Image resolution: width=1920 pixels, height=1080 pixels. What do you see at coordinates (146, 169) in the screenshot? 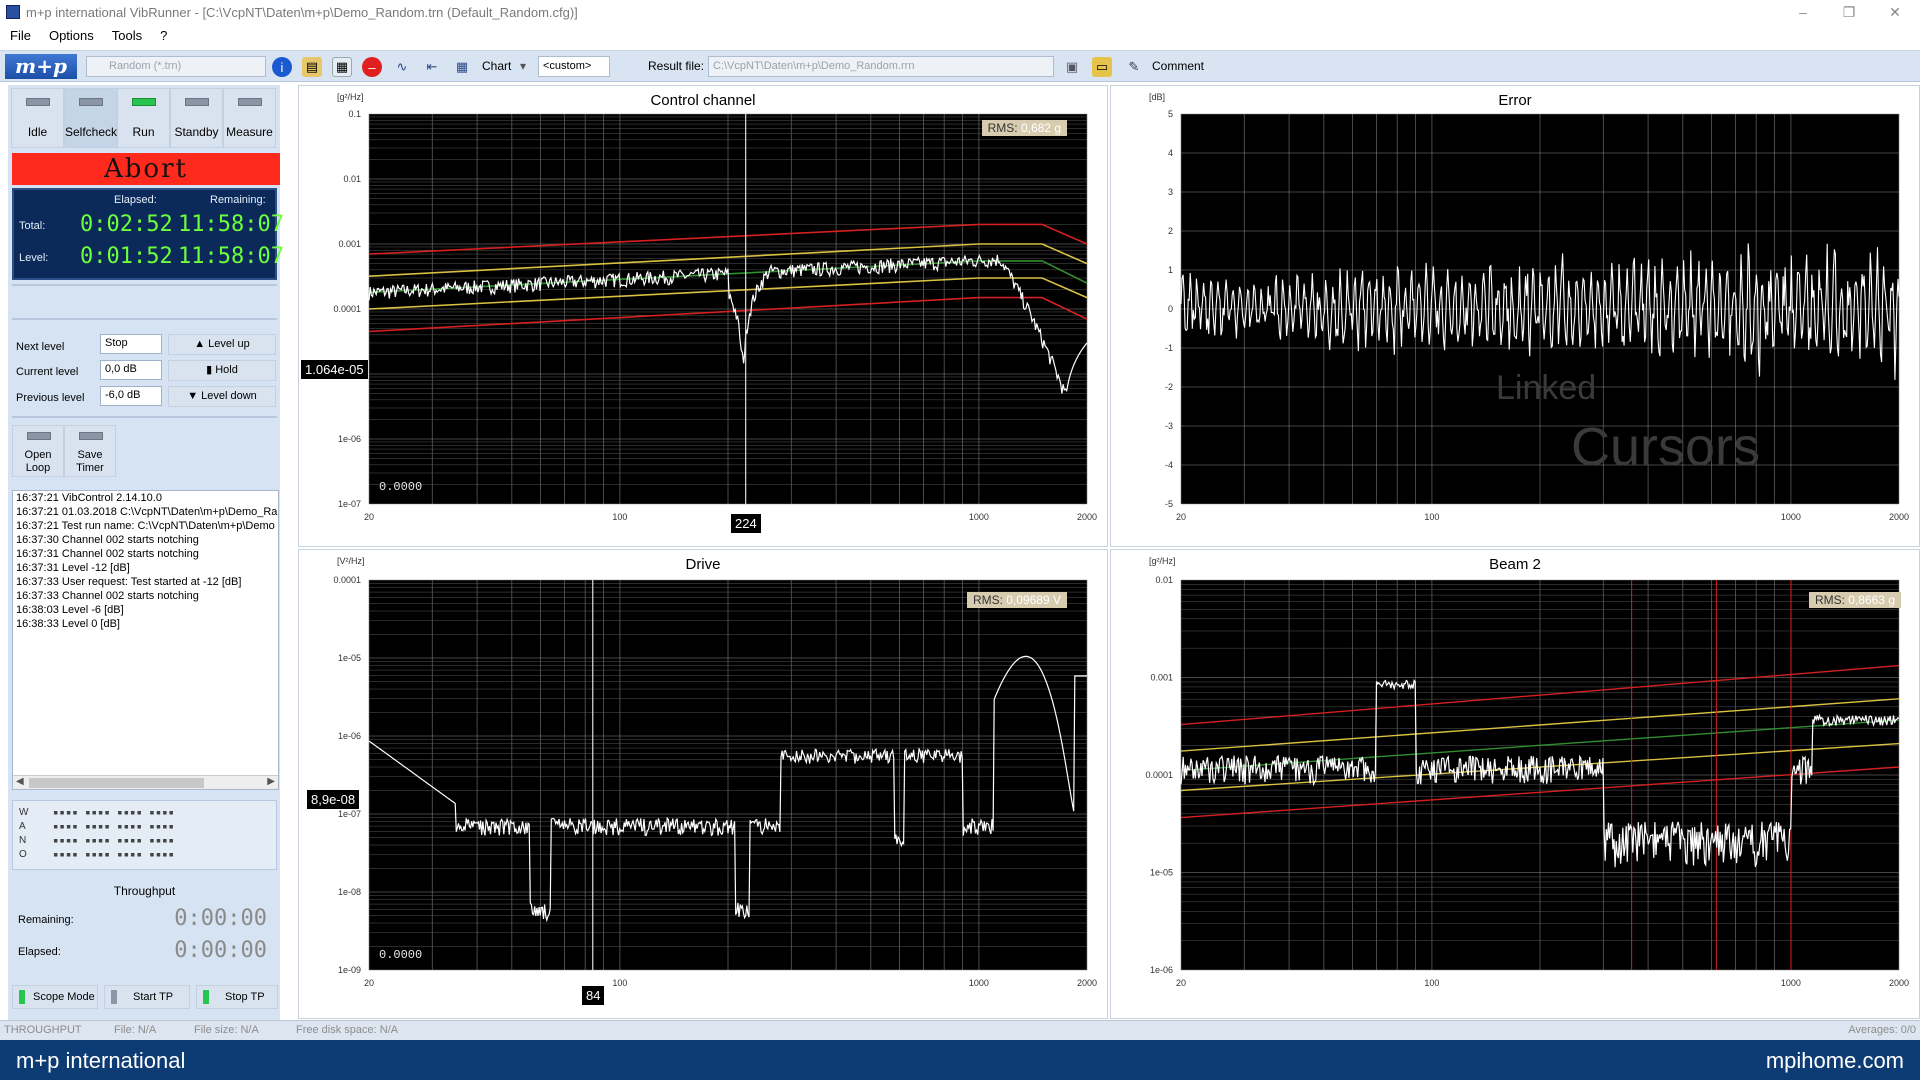
I see `abort-button: Abort` at bounding box center [146, 169].